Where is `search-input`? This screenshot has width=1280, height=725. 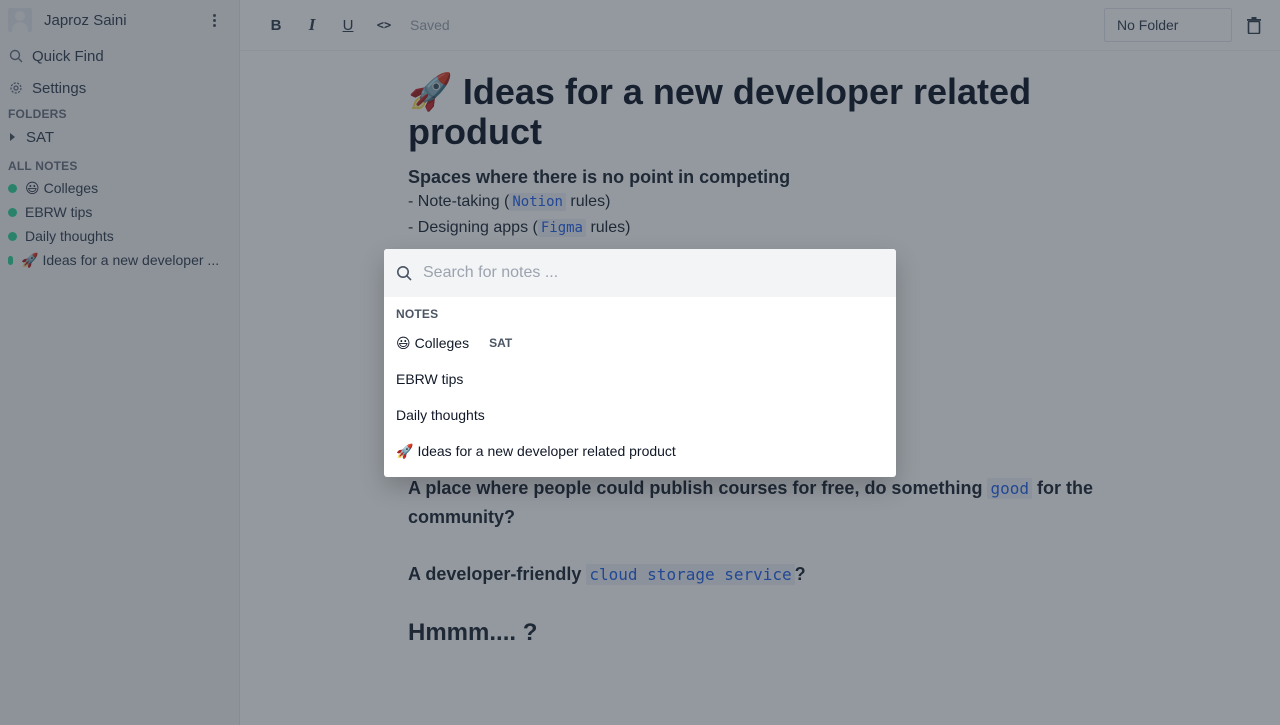
search-input is located at coordinates (643, 273).